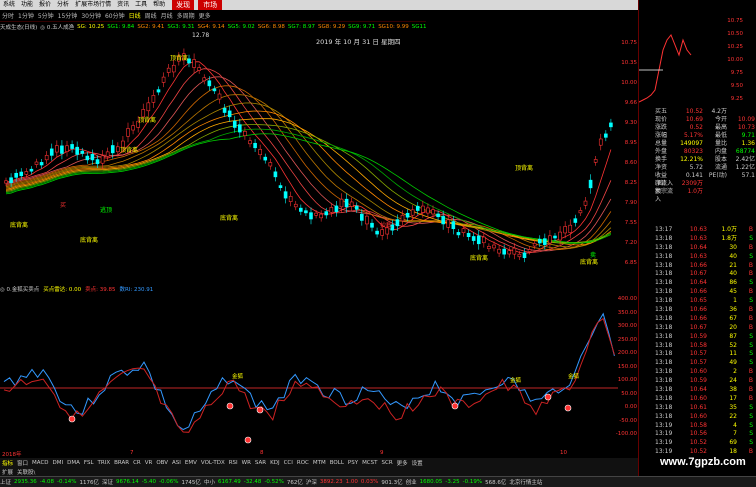 The image size is (756, 487). Describe the element at coordinates (89, 463) in the screenshot. I see `indicator-tab: FSL` at that location.